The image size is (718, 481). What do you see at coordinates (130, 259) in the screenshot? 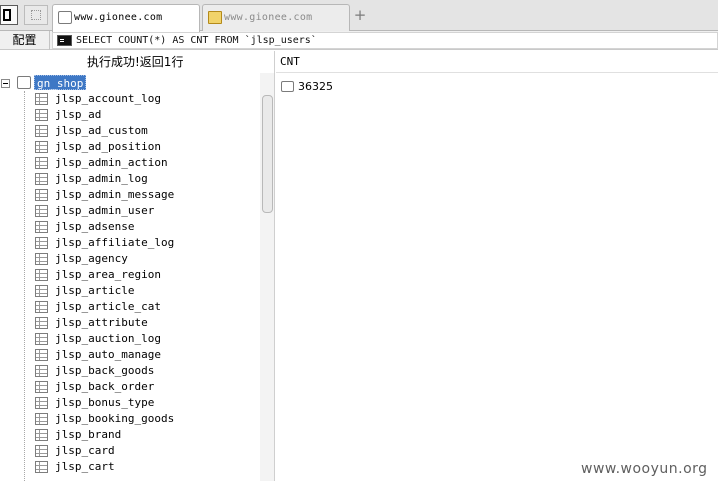
I see `table-node: jlsp_agency` at bounding box center [130, 259].